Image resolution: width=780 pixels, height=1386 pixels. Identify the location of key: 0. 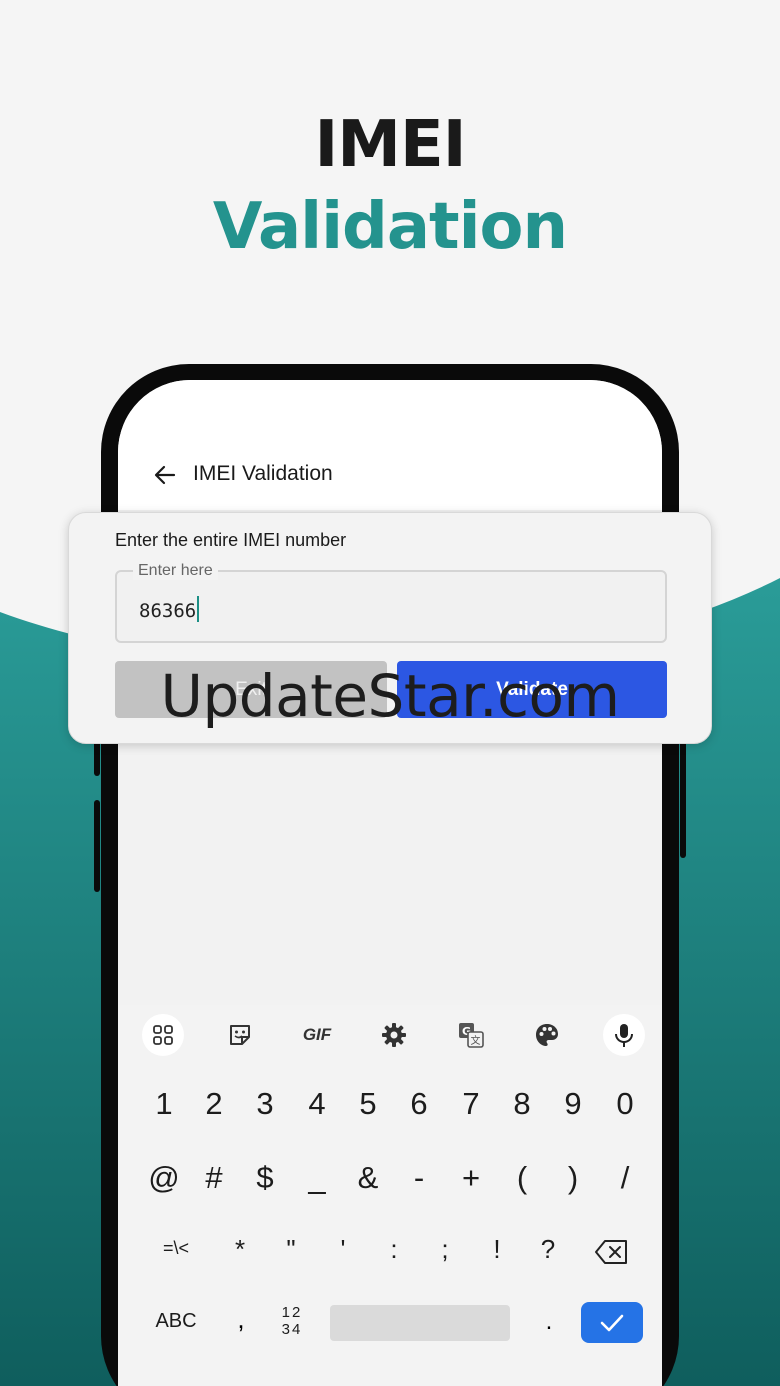
(625, 1104).